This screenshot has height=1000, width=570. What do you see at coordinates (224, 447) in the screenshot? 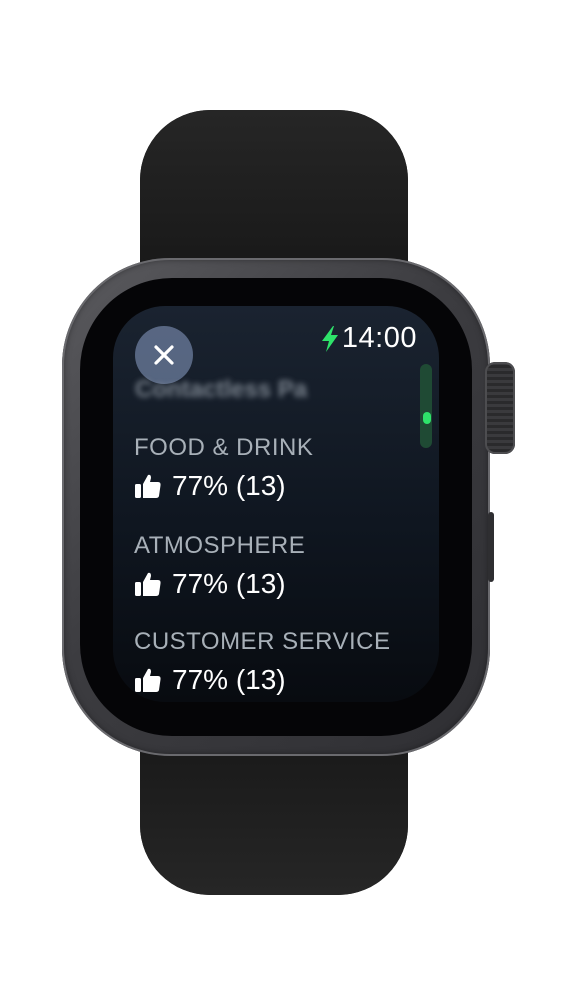
I see `rating-label: FOOD & DRINK` at bounding box center [224, 447].